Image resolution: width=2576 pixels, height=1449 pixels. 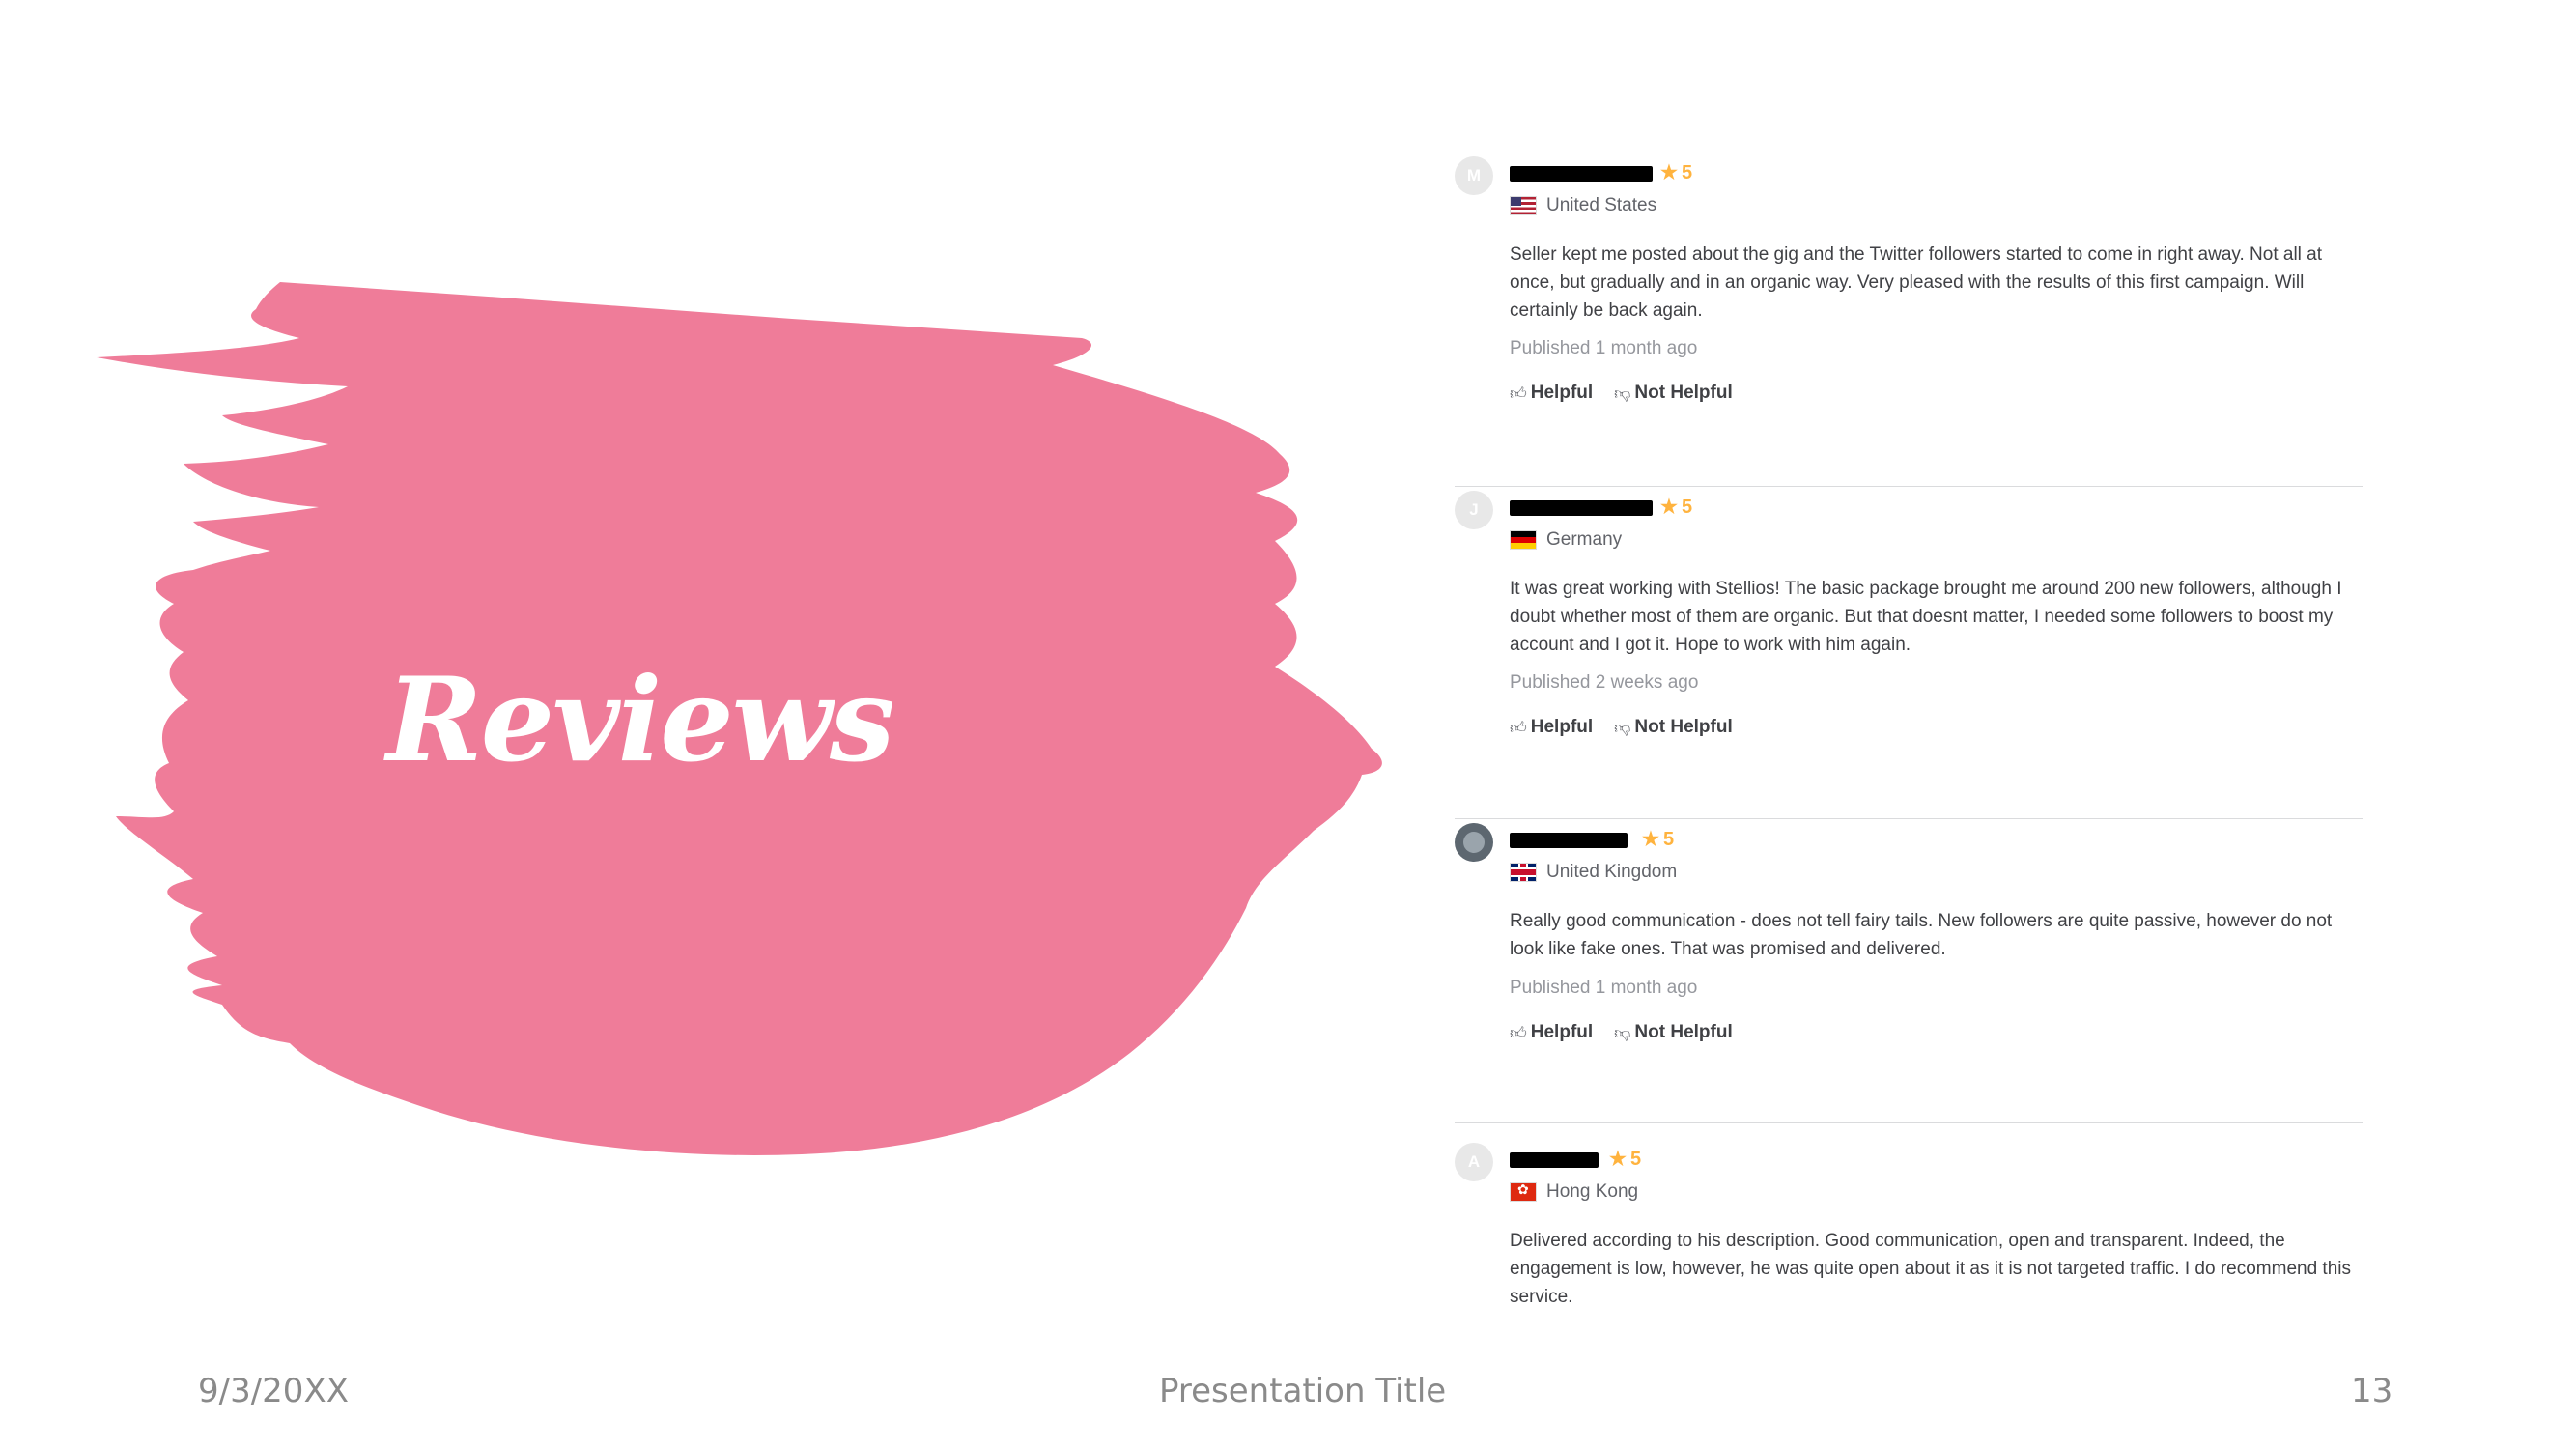 I want to click on avatar, so click(x=1474, y=842).